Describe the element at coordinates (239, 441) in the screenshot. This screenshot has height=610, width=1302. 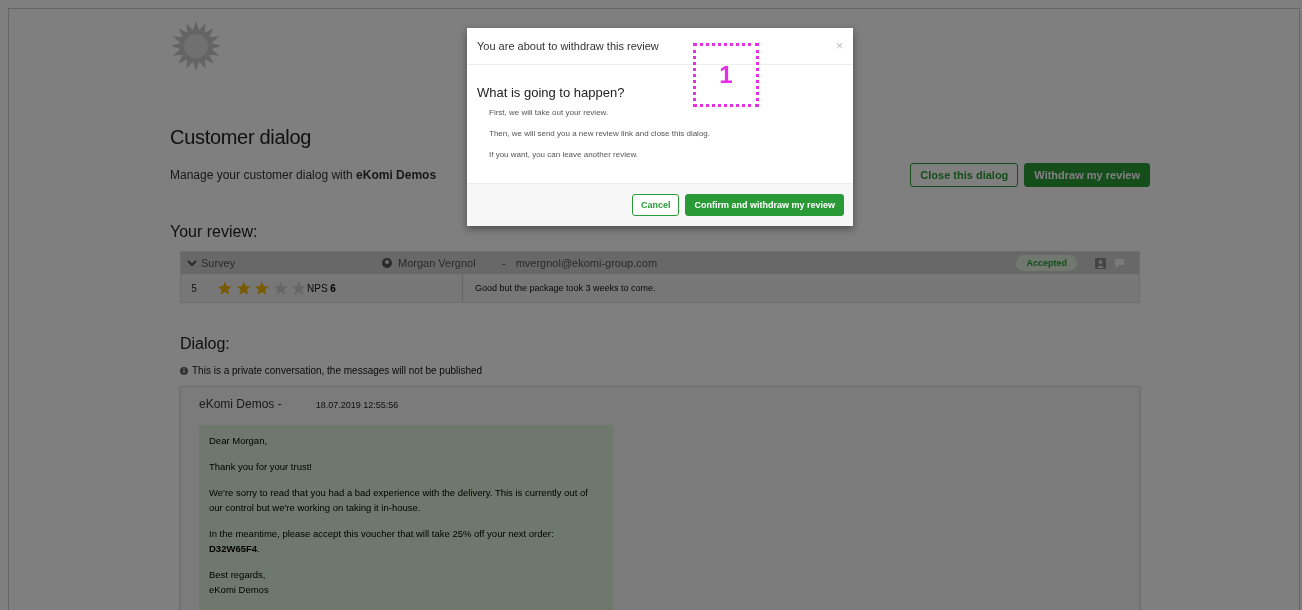
I see `message-paragraph: Dear Morgan,` at that location.